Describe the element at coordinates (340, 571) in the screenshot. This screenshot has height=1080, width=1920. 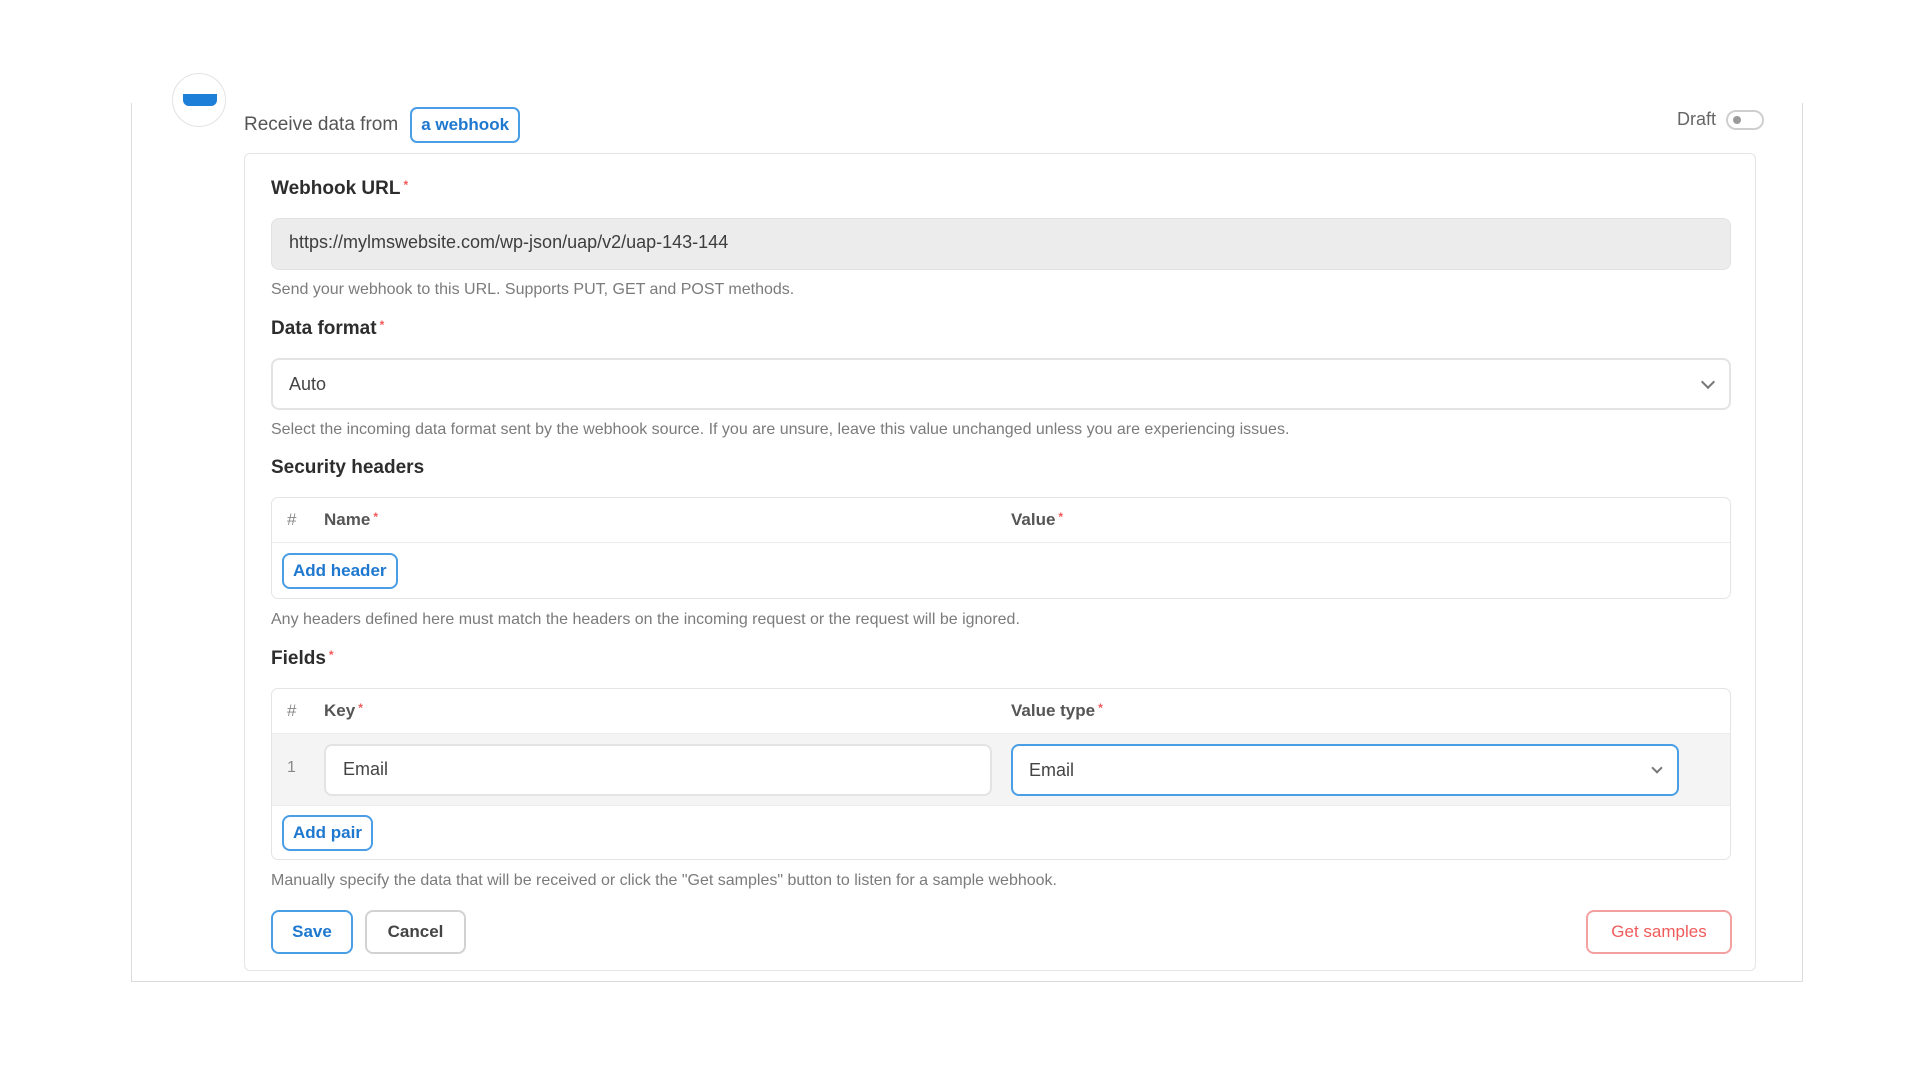
I see `add-header-button: Add header` at that location.